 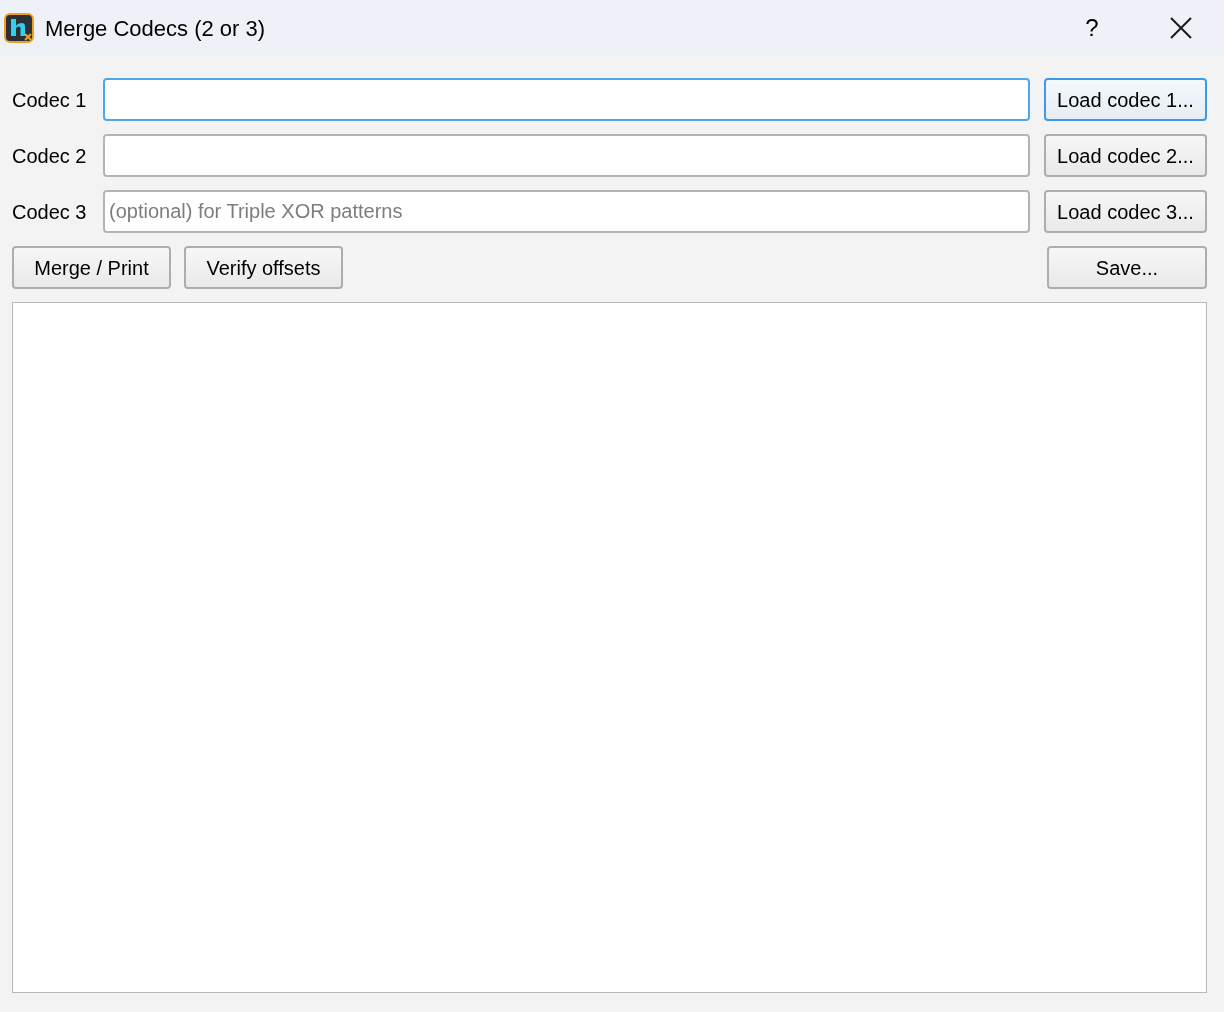 What do you see at coordinates (50, 100) in the screenshot?
I see `codec-label: Codec 1` at bounding box center [50, 100].